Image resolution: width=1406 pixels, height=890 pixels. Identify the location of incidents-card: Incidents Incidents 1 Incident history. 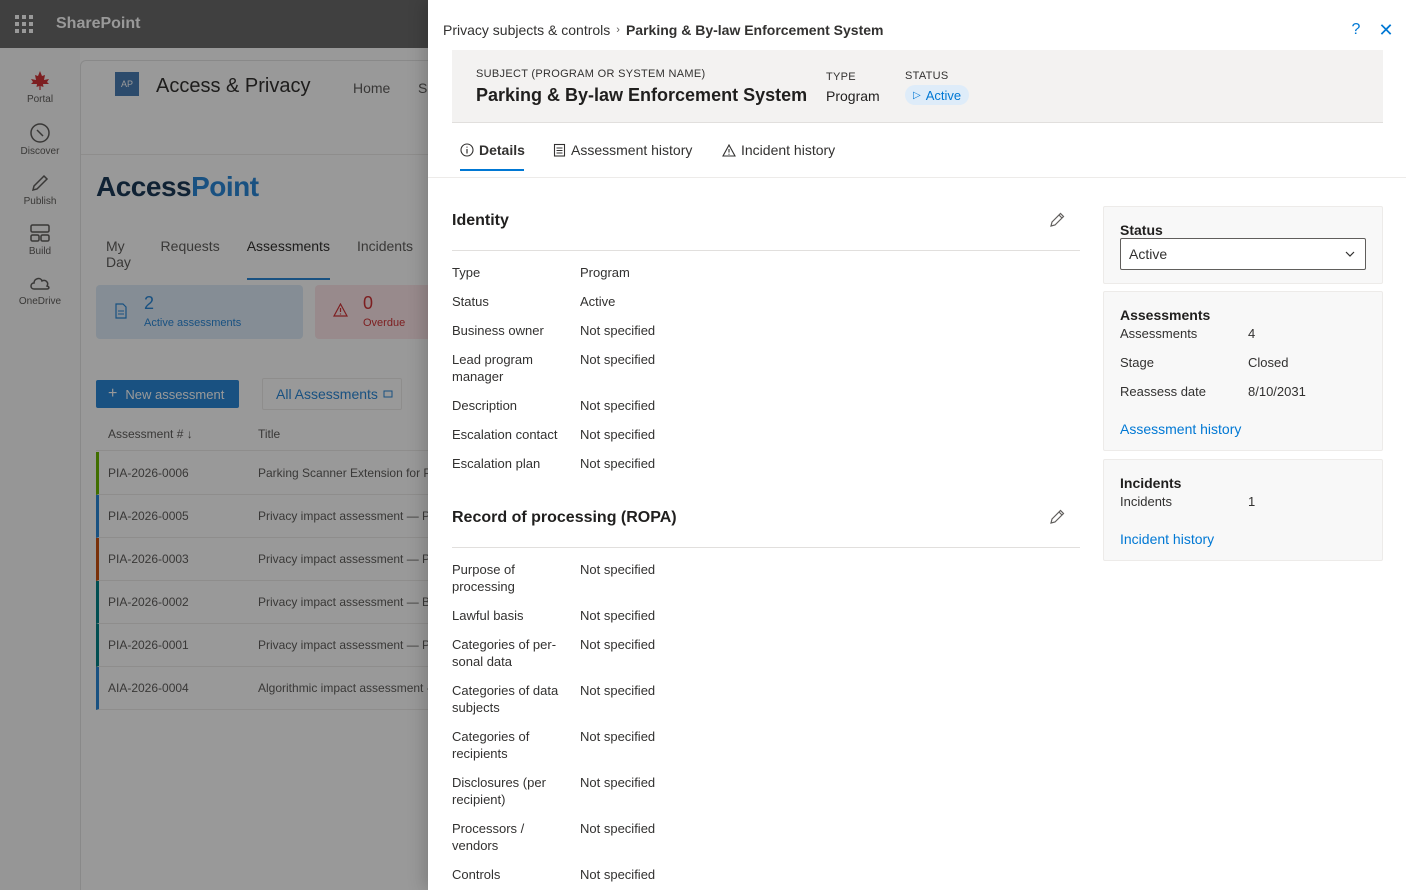
(1243, 510).